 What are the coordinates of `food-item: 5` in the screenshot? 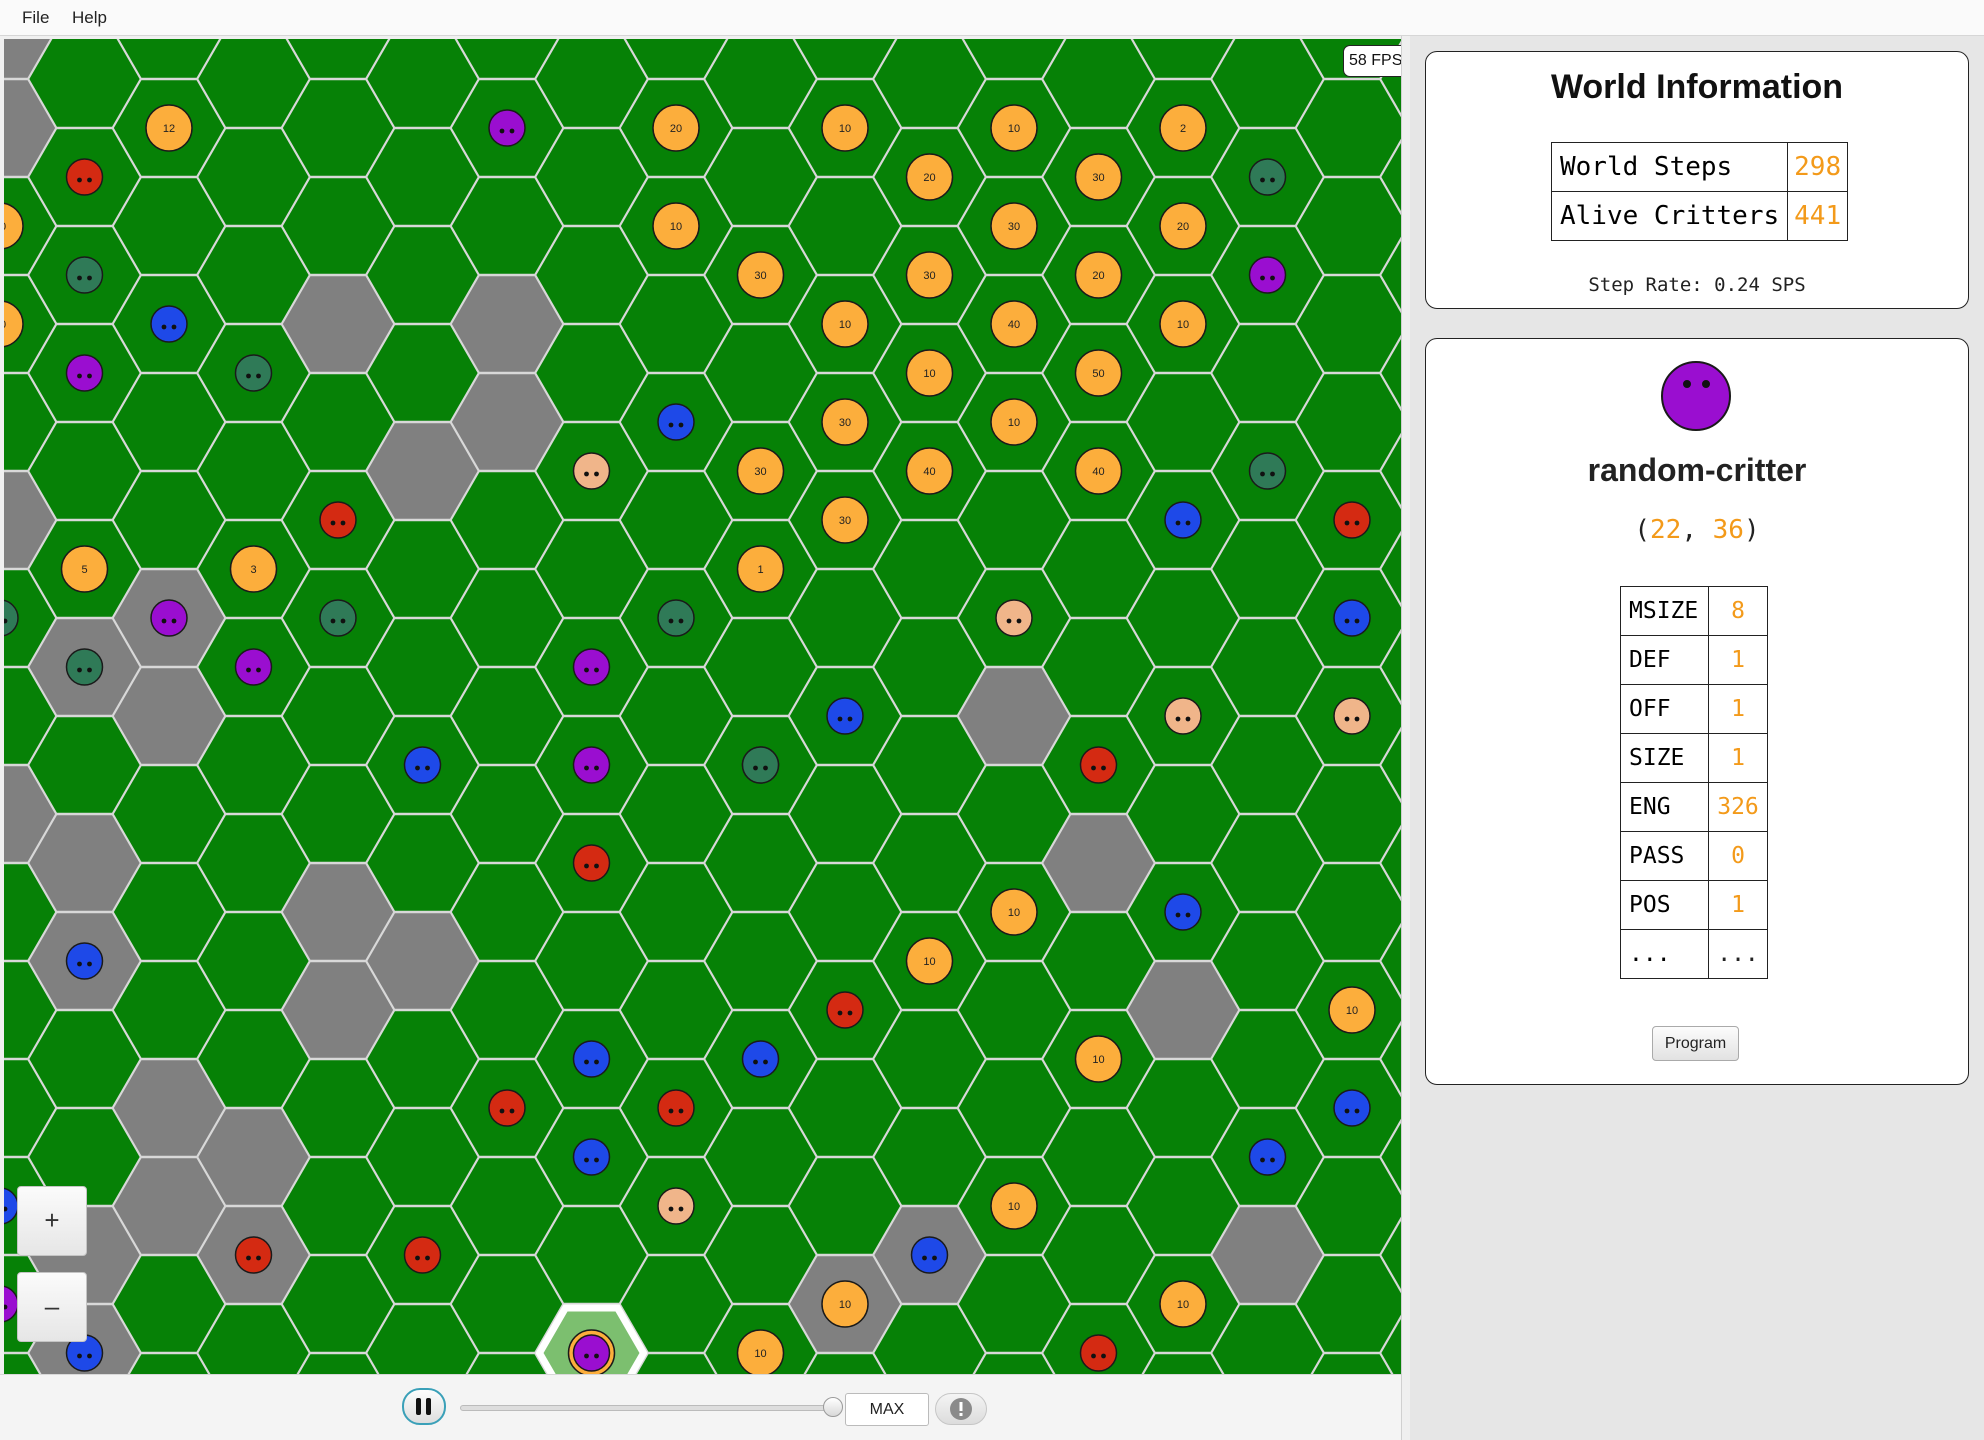 It's located at (84, 569).